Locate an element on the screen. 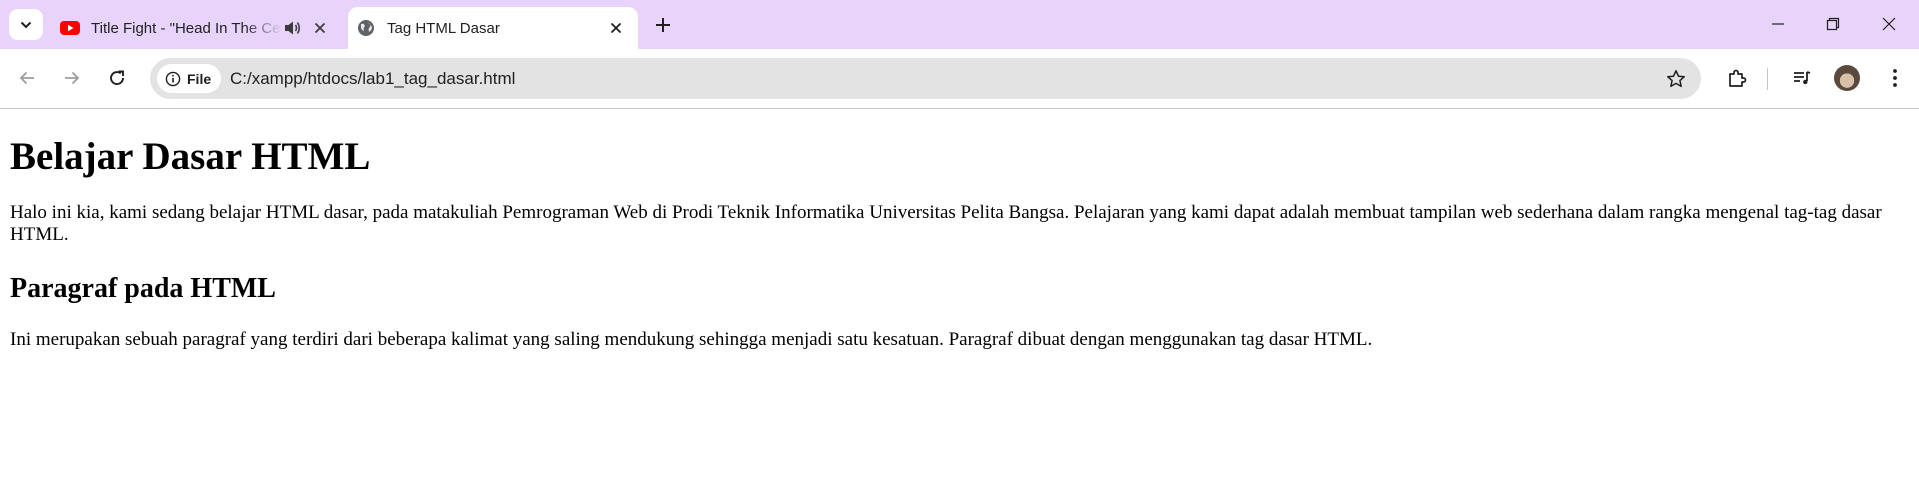 The height and width of the screenshot is (503, 1919). reload-button is located at coordinates (117, 78).